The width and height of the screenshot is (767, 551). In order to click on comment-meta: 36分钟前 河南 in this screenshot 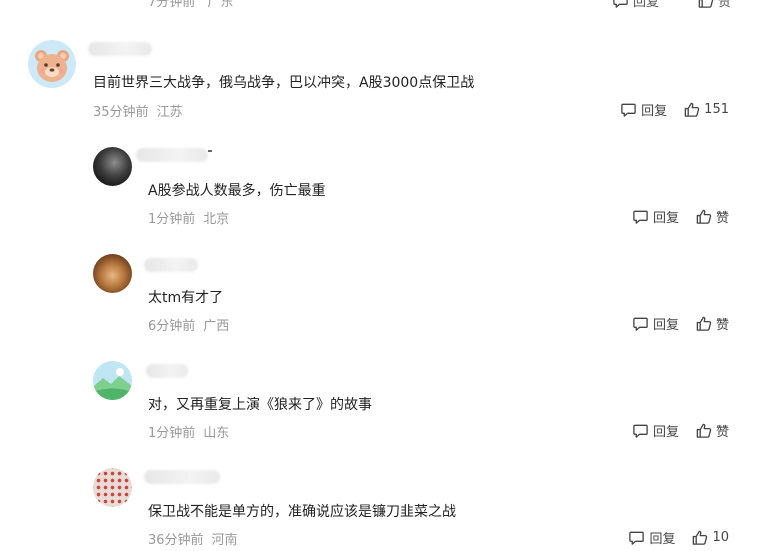, I will do `click(193, 538)`.